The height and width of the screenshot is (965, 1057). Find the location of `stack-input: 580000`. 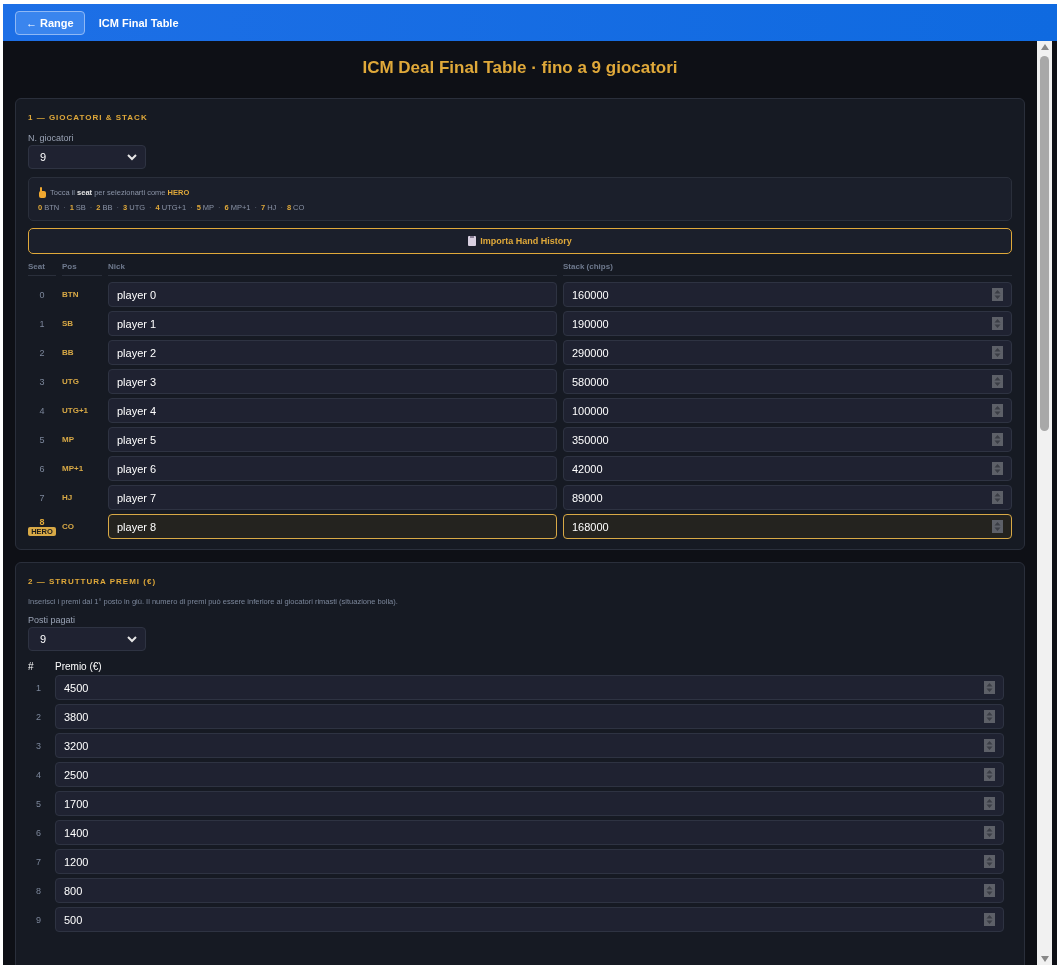

stack-input: 580000 is located at coordinates (787, 381).